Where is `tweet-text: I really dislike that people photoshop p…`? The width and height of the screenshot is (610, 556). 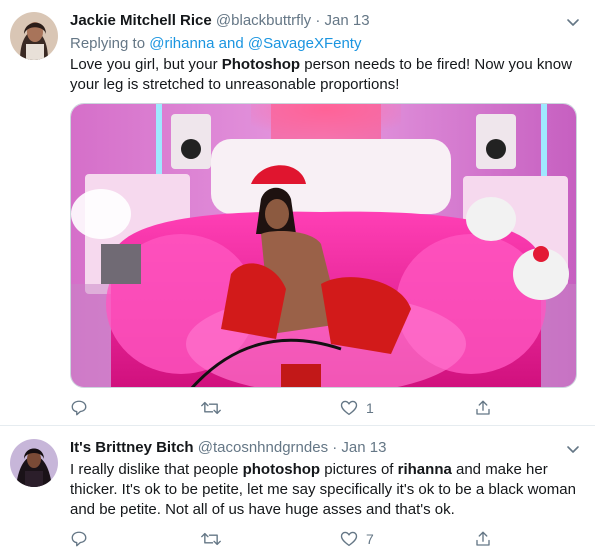
tweet-text: I really dislike that people photoshop p… is located at coordinates (325, 490).